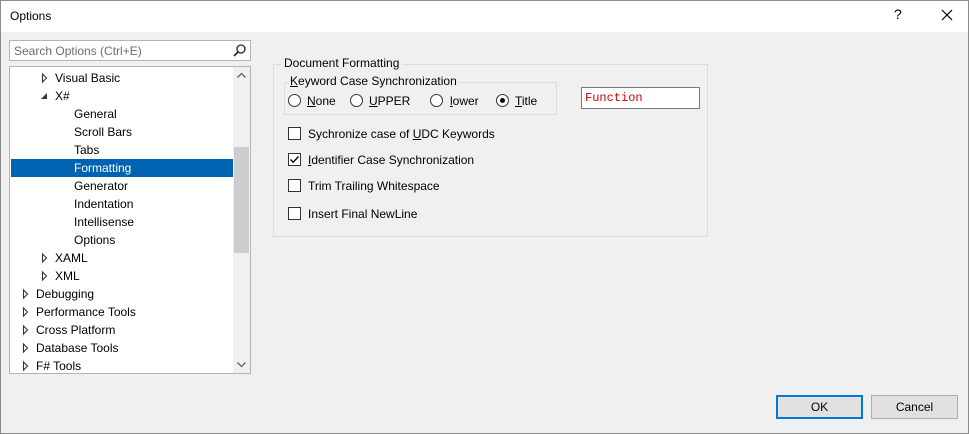 This screenshot has height=434, width=969. I want to click on radio-label: lower, so click(464, 101).